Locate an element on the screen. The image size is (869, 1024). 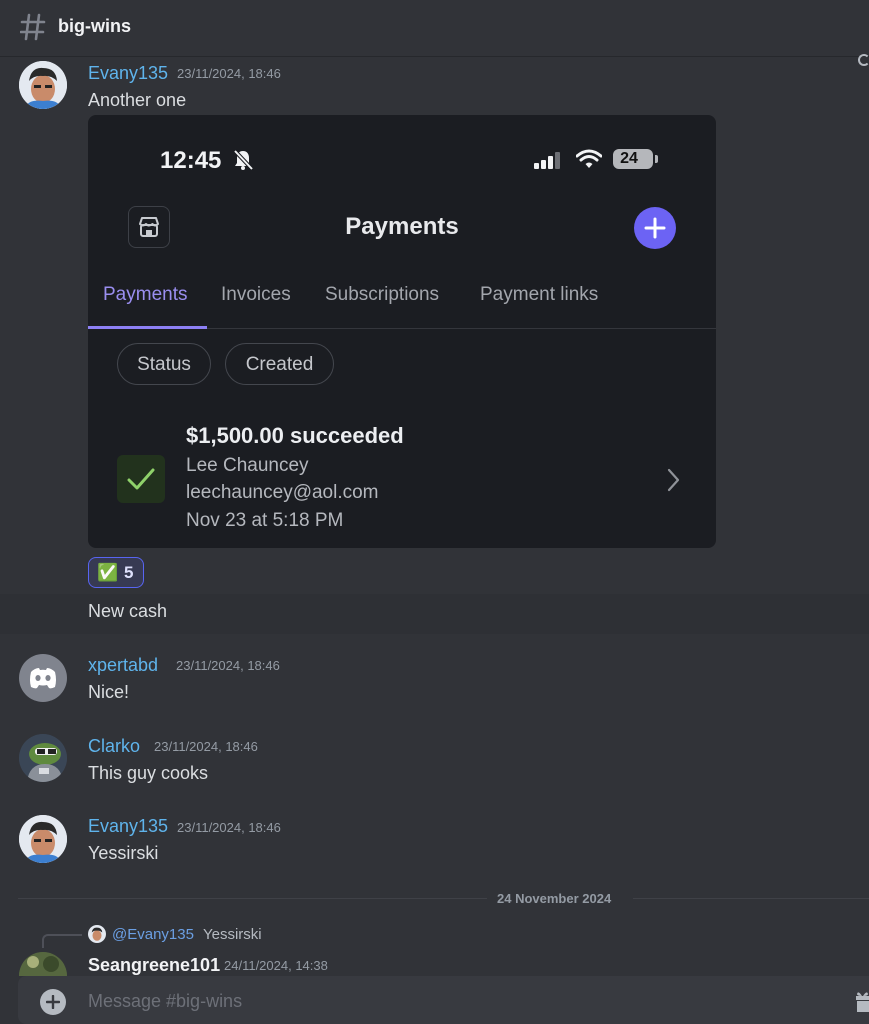
chevron-right-icon is located at coordinates (673, 480).